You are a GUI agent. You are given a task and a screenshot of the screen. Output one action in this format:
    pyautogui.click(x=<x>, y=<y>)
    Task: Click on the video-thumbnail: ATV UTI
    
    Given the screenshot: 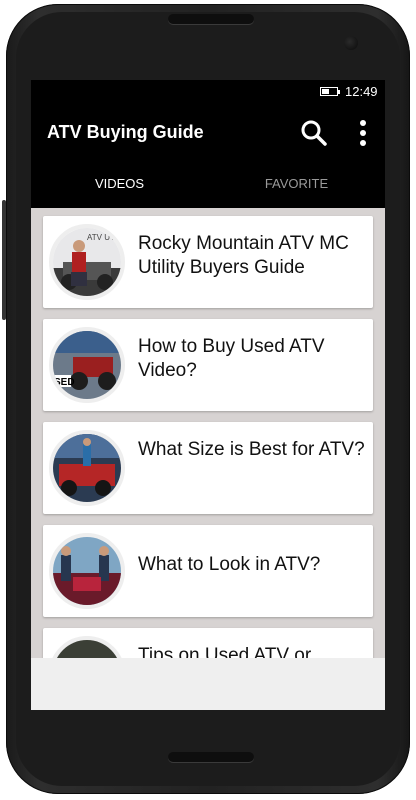 What is the action you would take?
    pyautogui.click(x=87, y=262)
    